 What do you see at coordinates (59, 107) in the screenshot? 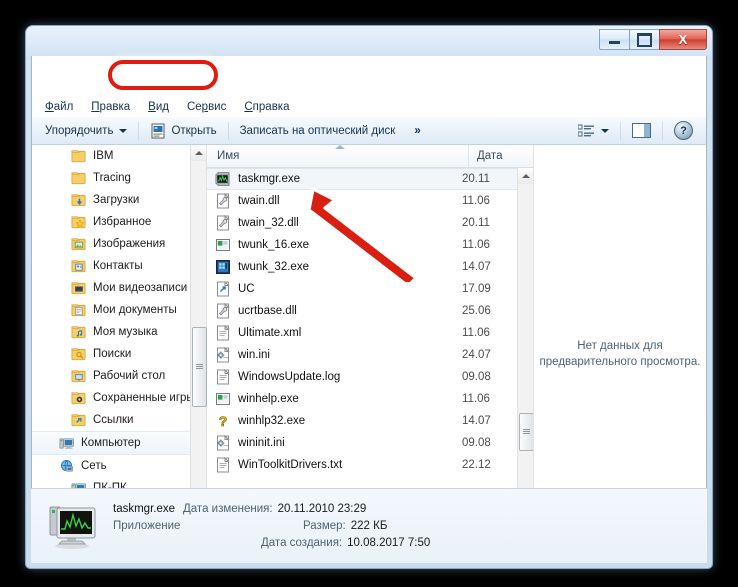
I see `menu-file: Файл` at bounding box center [59, 107].